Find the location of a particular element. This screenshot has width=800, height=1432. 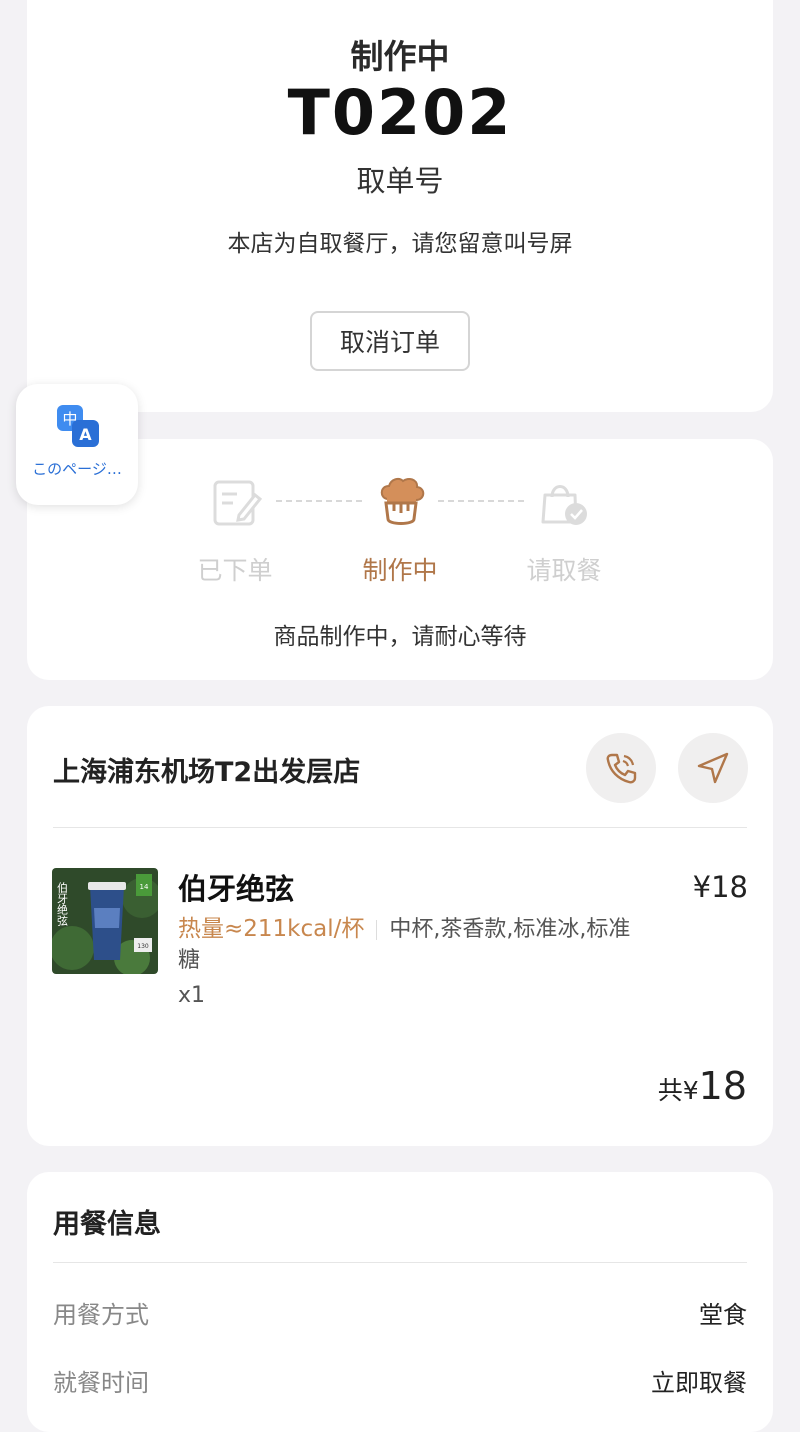

navigate-button is located at coordinates (713, 768).